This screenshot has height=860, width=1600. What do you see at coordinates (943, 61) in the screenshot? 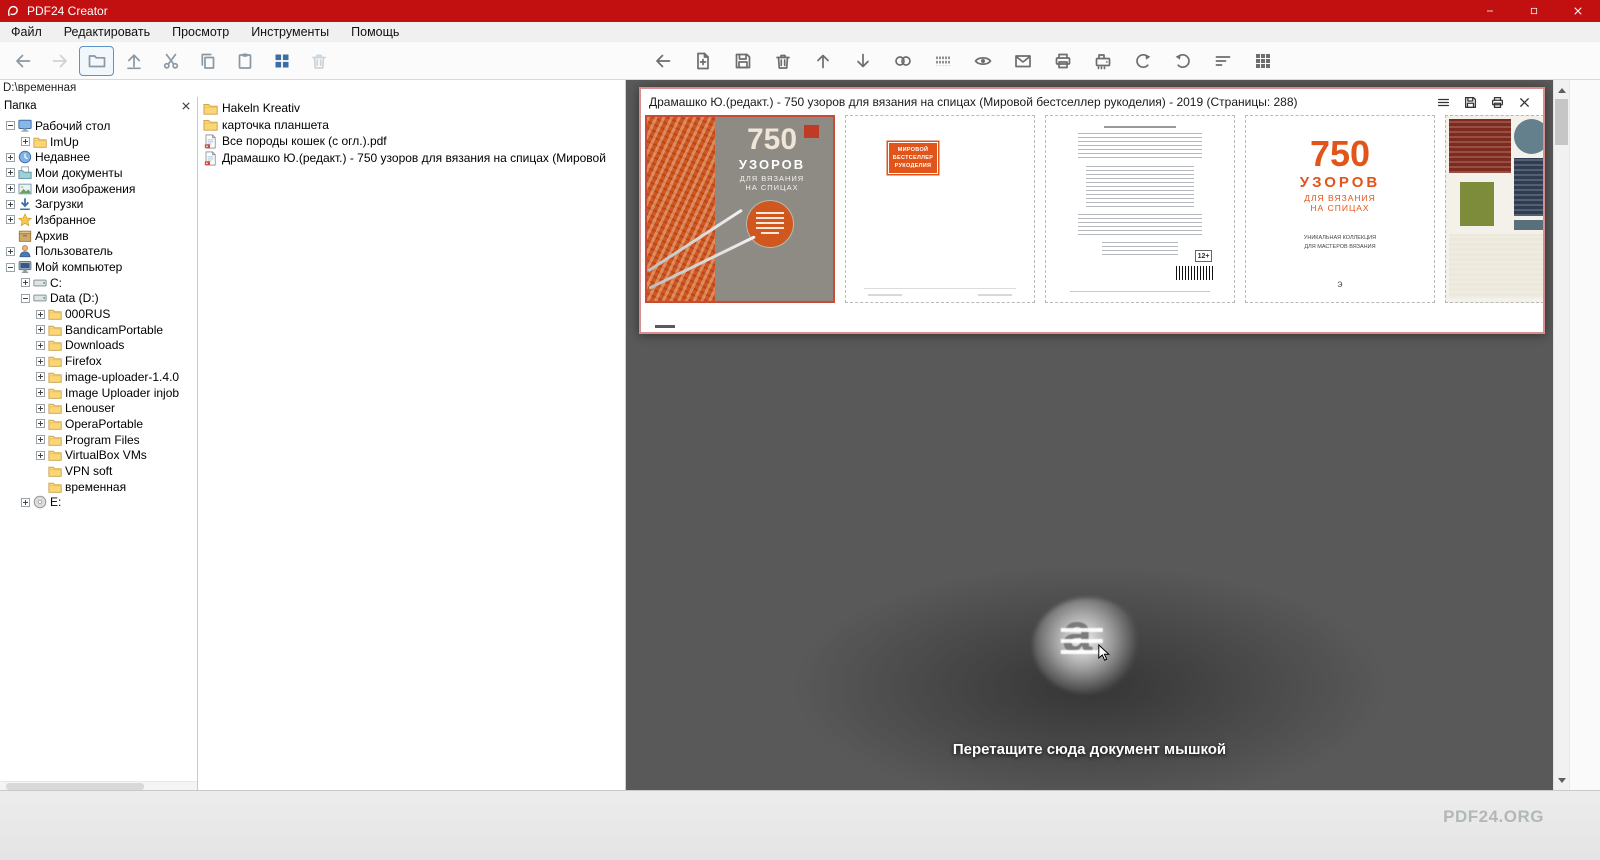
I see `split-button` at bounding box center [943, 61].